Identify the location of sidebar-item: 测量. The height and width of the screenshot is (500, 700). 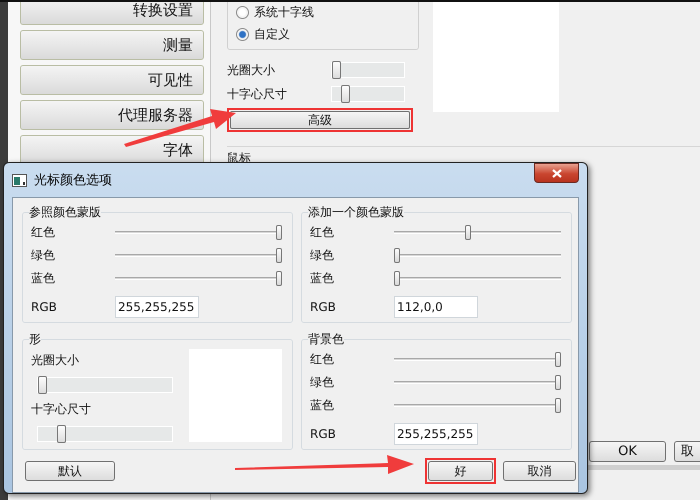
(112, 45).